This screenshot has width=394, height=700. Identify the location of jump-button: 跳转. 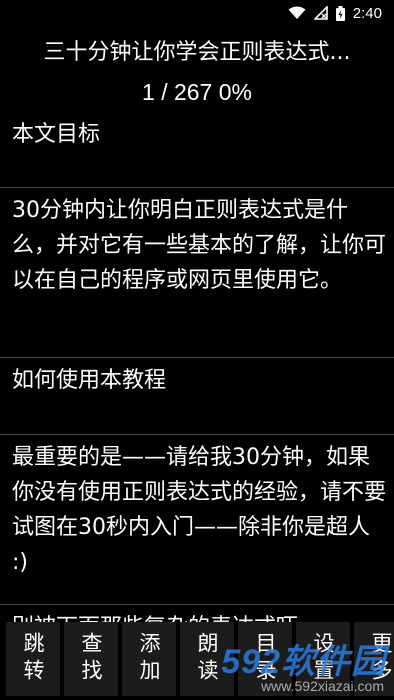
(33, 659).